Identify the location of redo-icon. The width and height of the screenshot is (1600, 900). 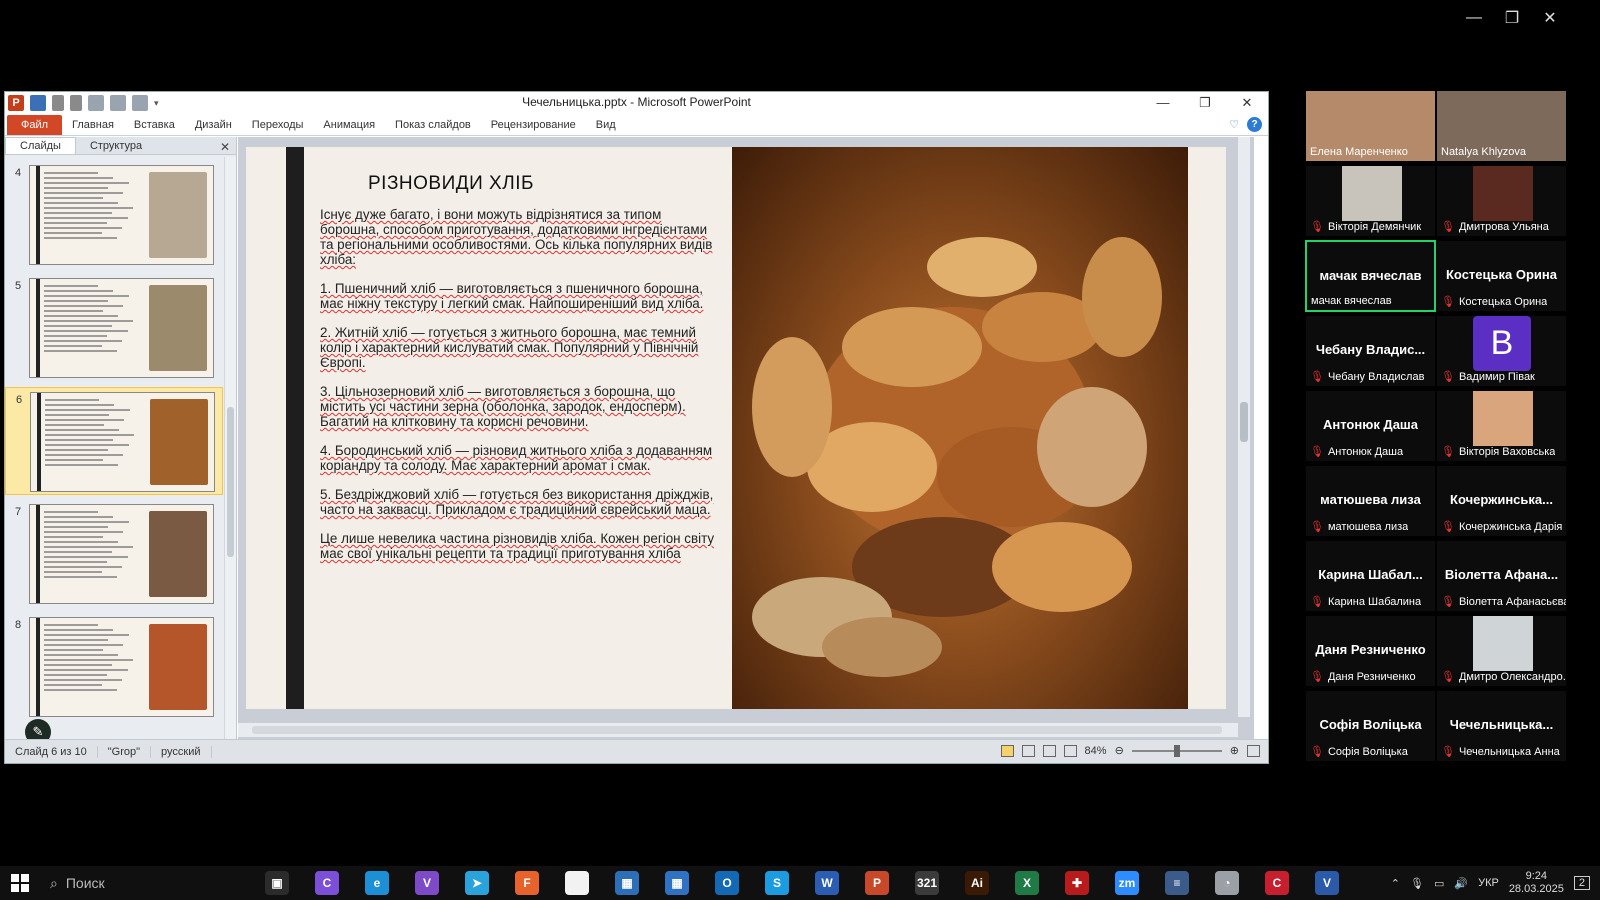
(76, 103).